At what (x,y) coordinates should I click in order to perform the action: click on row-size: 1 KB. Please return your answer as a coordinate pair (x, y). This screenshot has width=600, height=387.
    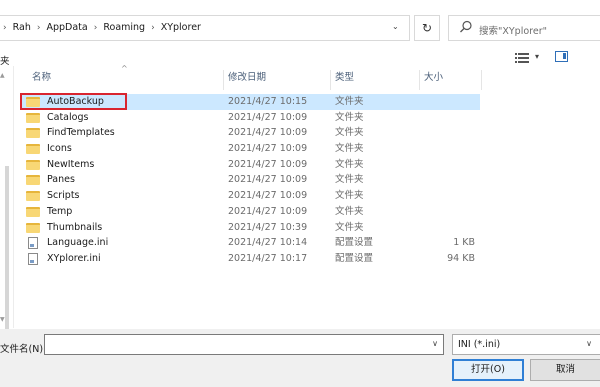
    Looking at the image, I should click on (464, 243).